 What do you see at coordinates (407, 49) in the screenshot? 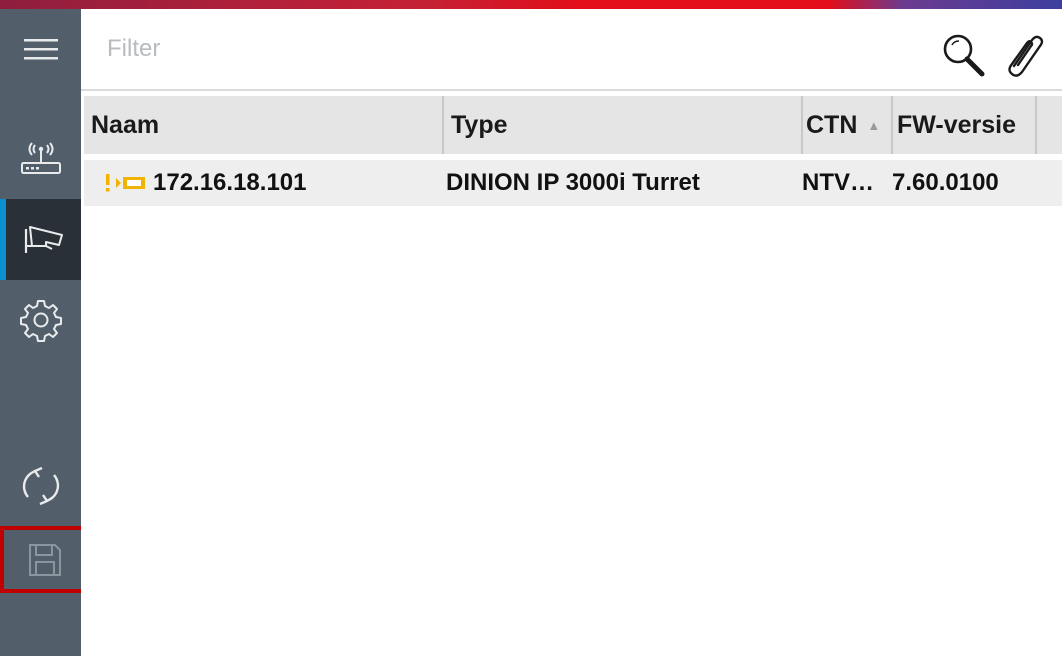
I see `filter-input` at bounding box center [407, 49].